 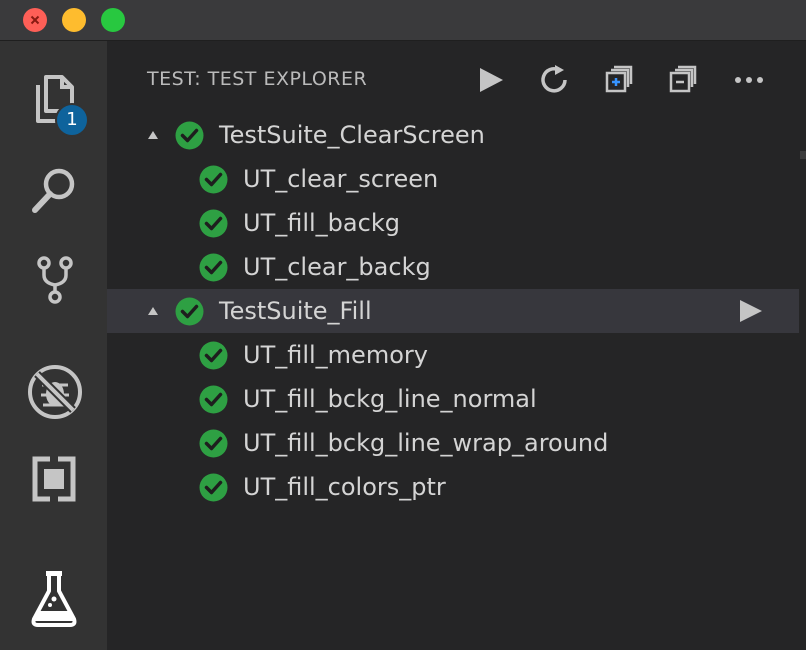 I want to click on refresh-icon, so click(x=554, y=79).